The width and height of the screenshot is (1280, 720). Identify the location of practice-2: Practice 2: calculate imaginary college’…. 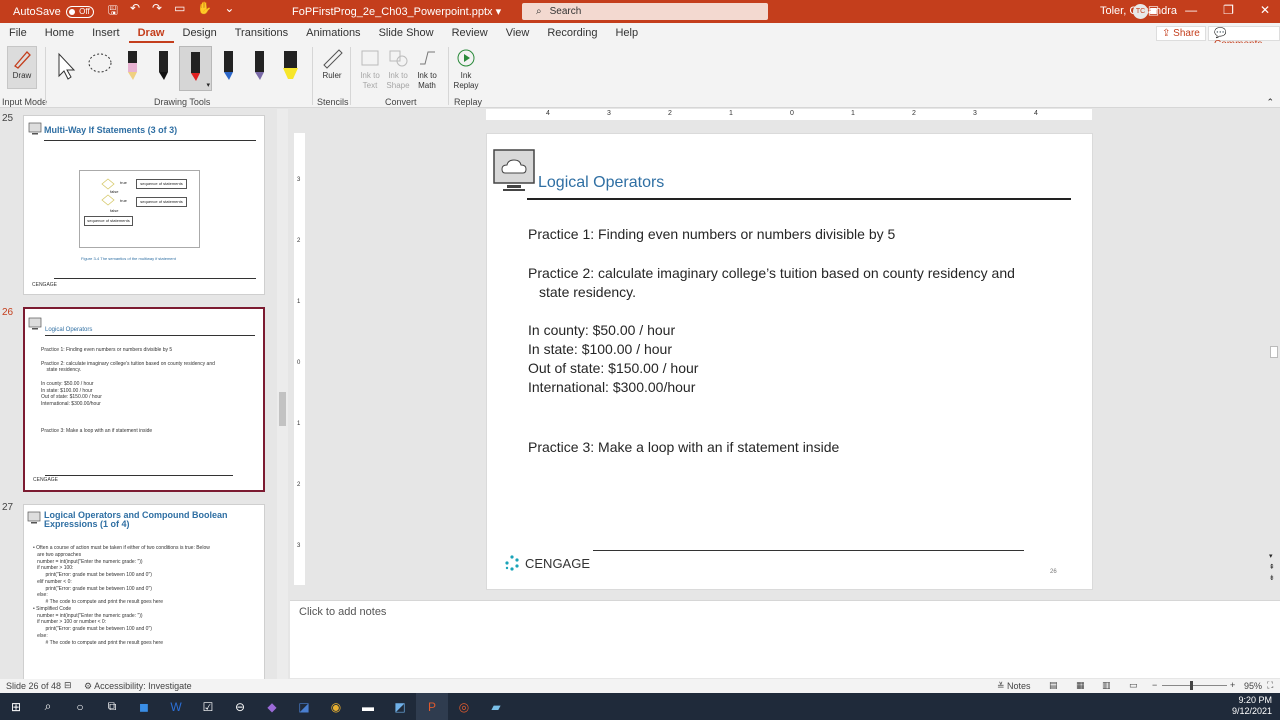
(771, 273).